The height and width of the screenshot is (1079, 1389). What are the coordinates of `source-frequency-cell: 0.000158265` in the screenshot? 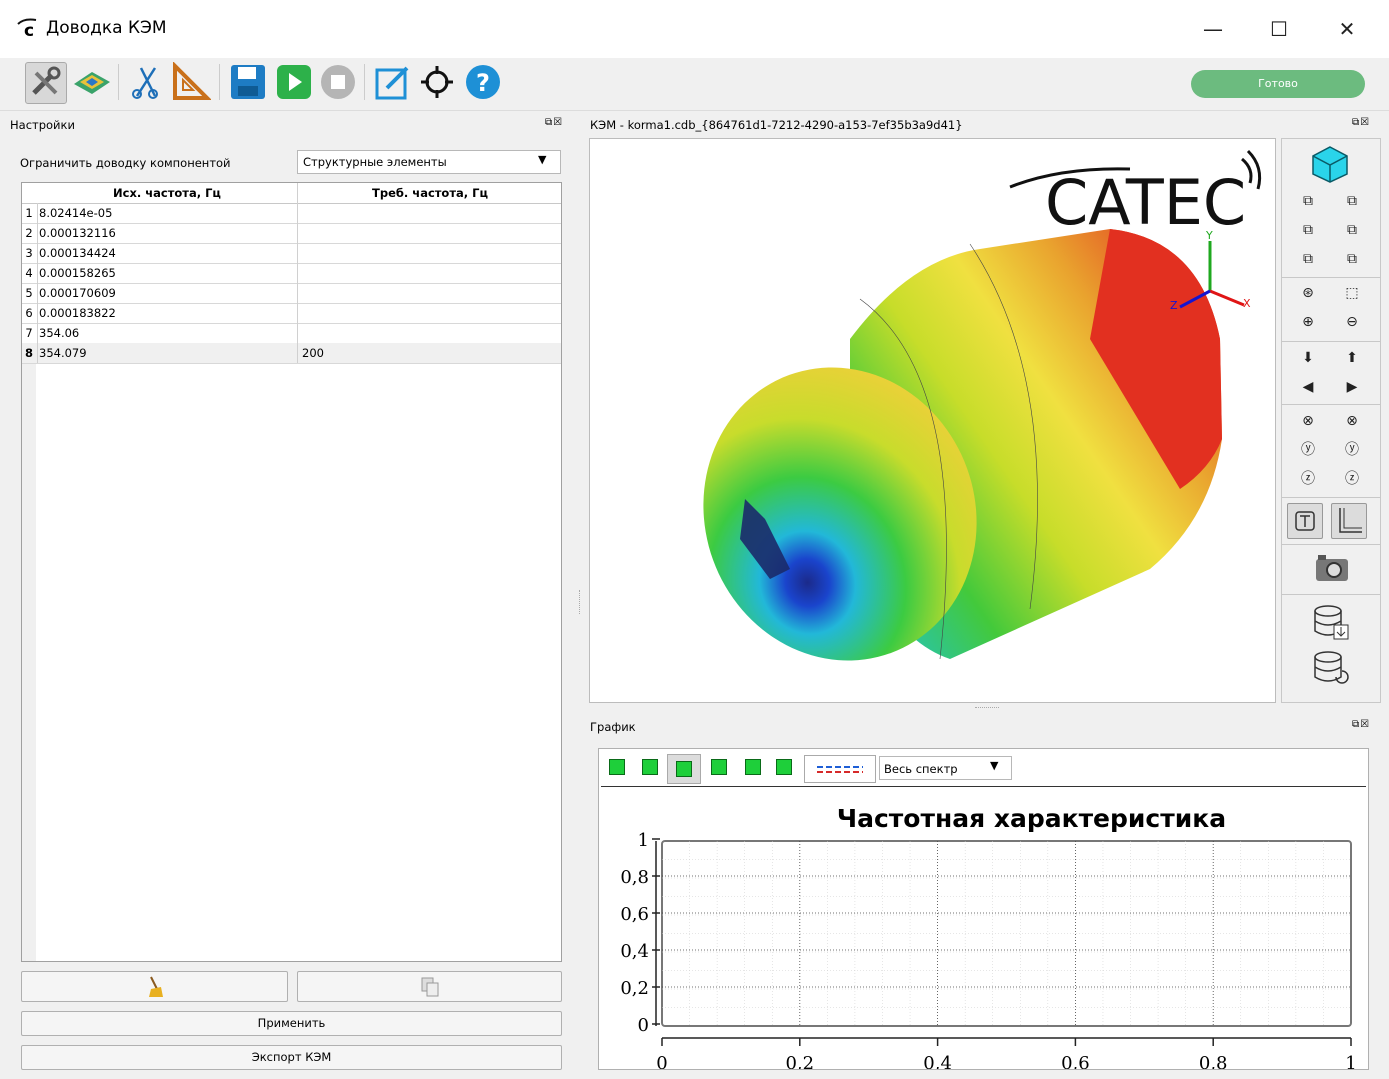 It's located at (167, 273).